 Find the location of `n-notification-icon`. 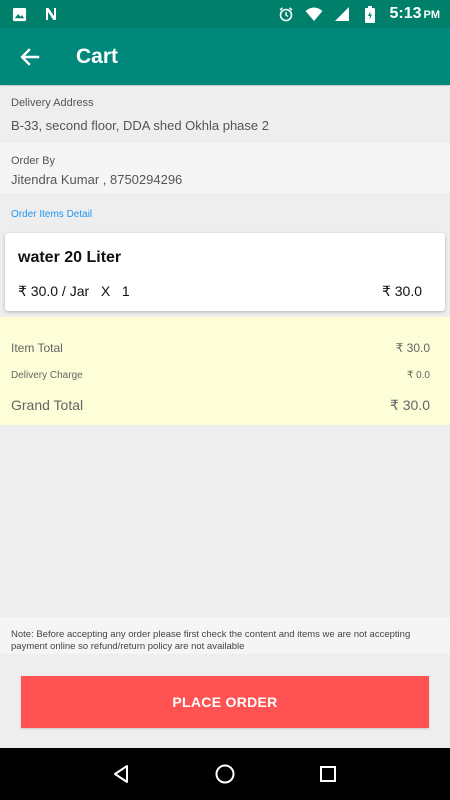

n-notification-icon is located at coordinates (51, 14).